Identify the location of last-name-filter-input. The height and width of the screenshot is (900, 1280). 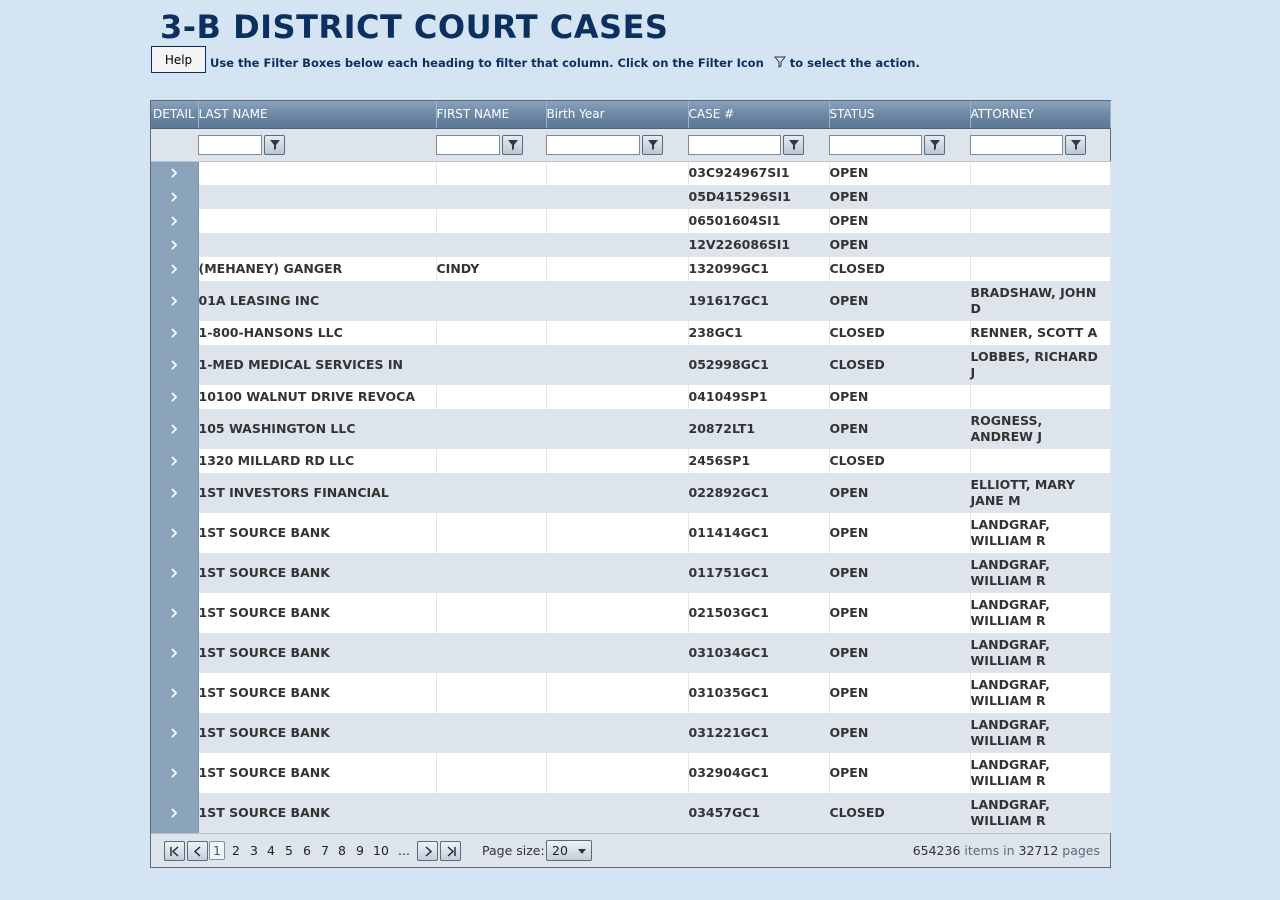
(230, 144).